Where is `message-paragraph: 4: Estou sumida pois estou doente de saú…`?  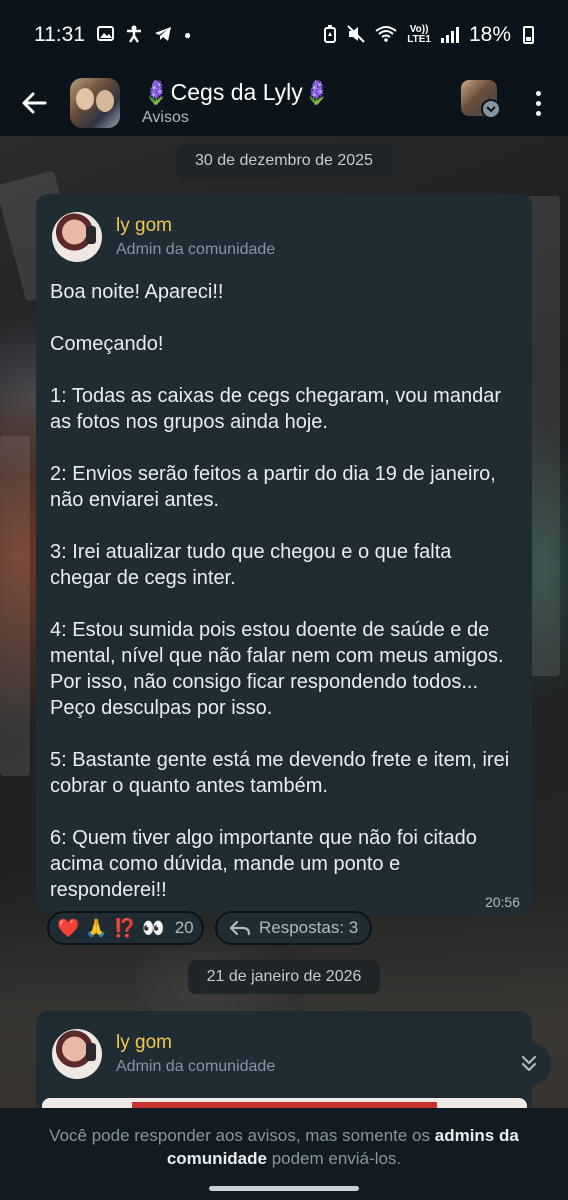 message-paragraph: 4: Estou sumida pois estou doente de saú… is located at coordinates (277, 669).